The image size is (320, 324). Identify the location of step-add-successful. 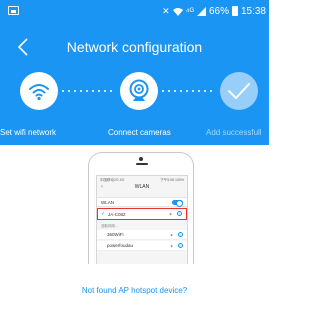
(239, 91).